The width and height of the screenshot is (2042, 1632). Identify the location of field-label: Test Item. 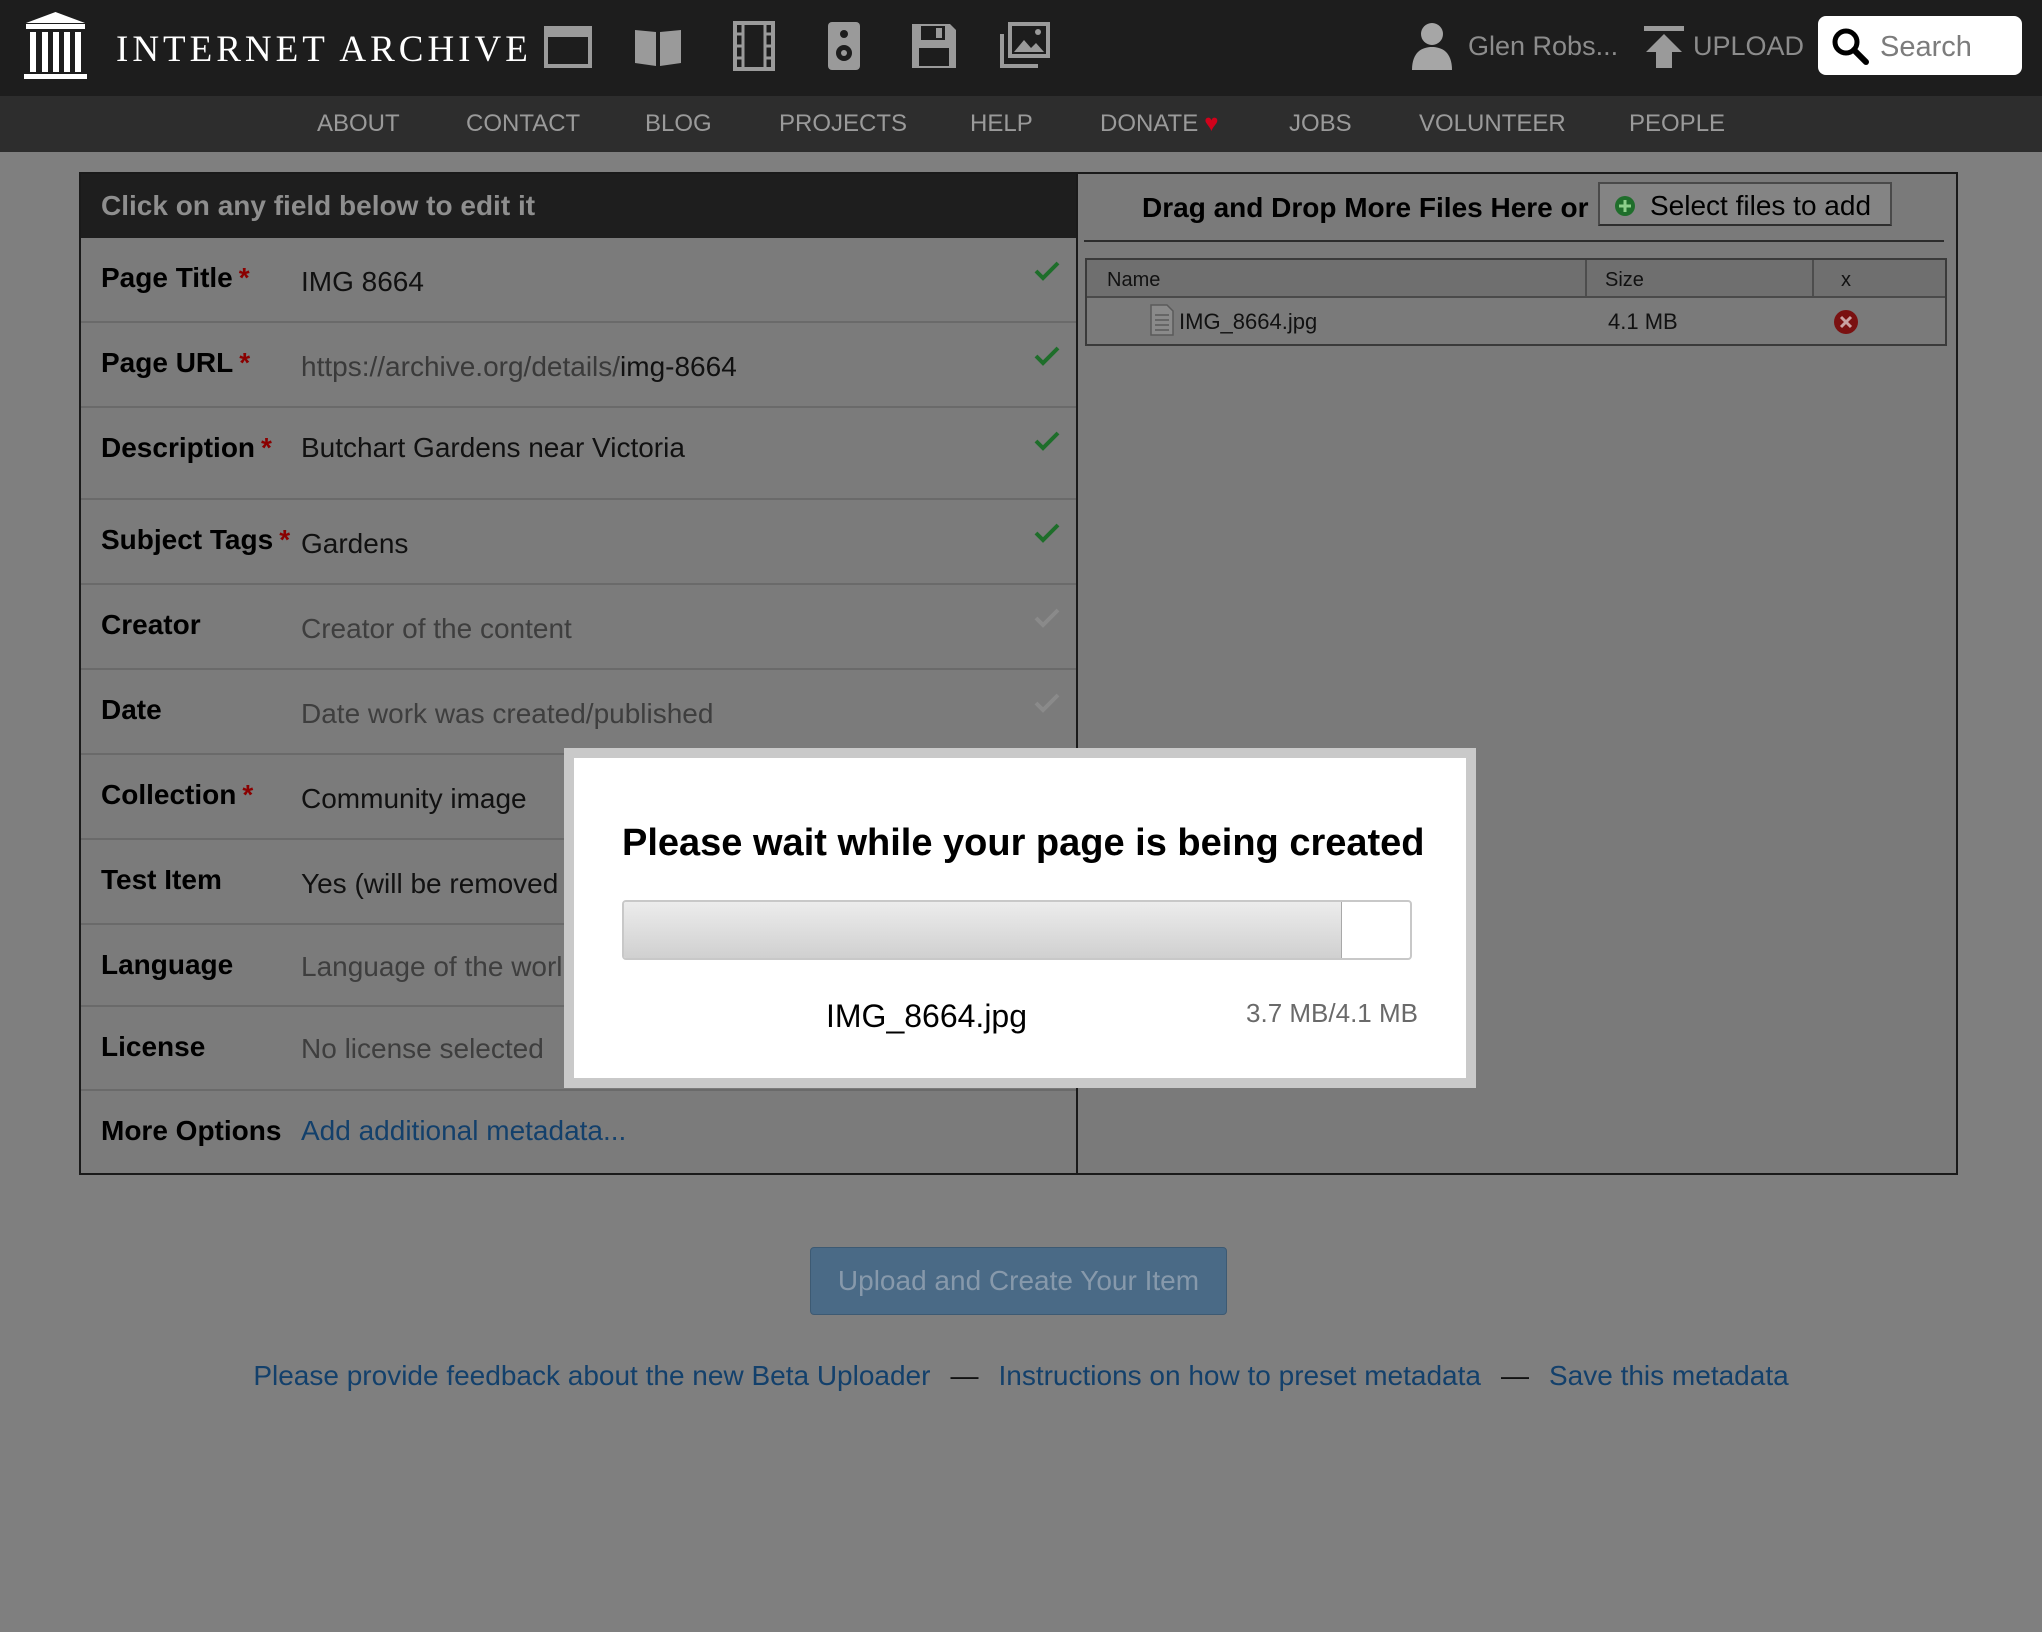
(161, 879).